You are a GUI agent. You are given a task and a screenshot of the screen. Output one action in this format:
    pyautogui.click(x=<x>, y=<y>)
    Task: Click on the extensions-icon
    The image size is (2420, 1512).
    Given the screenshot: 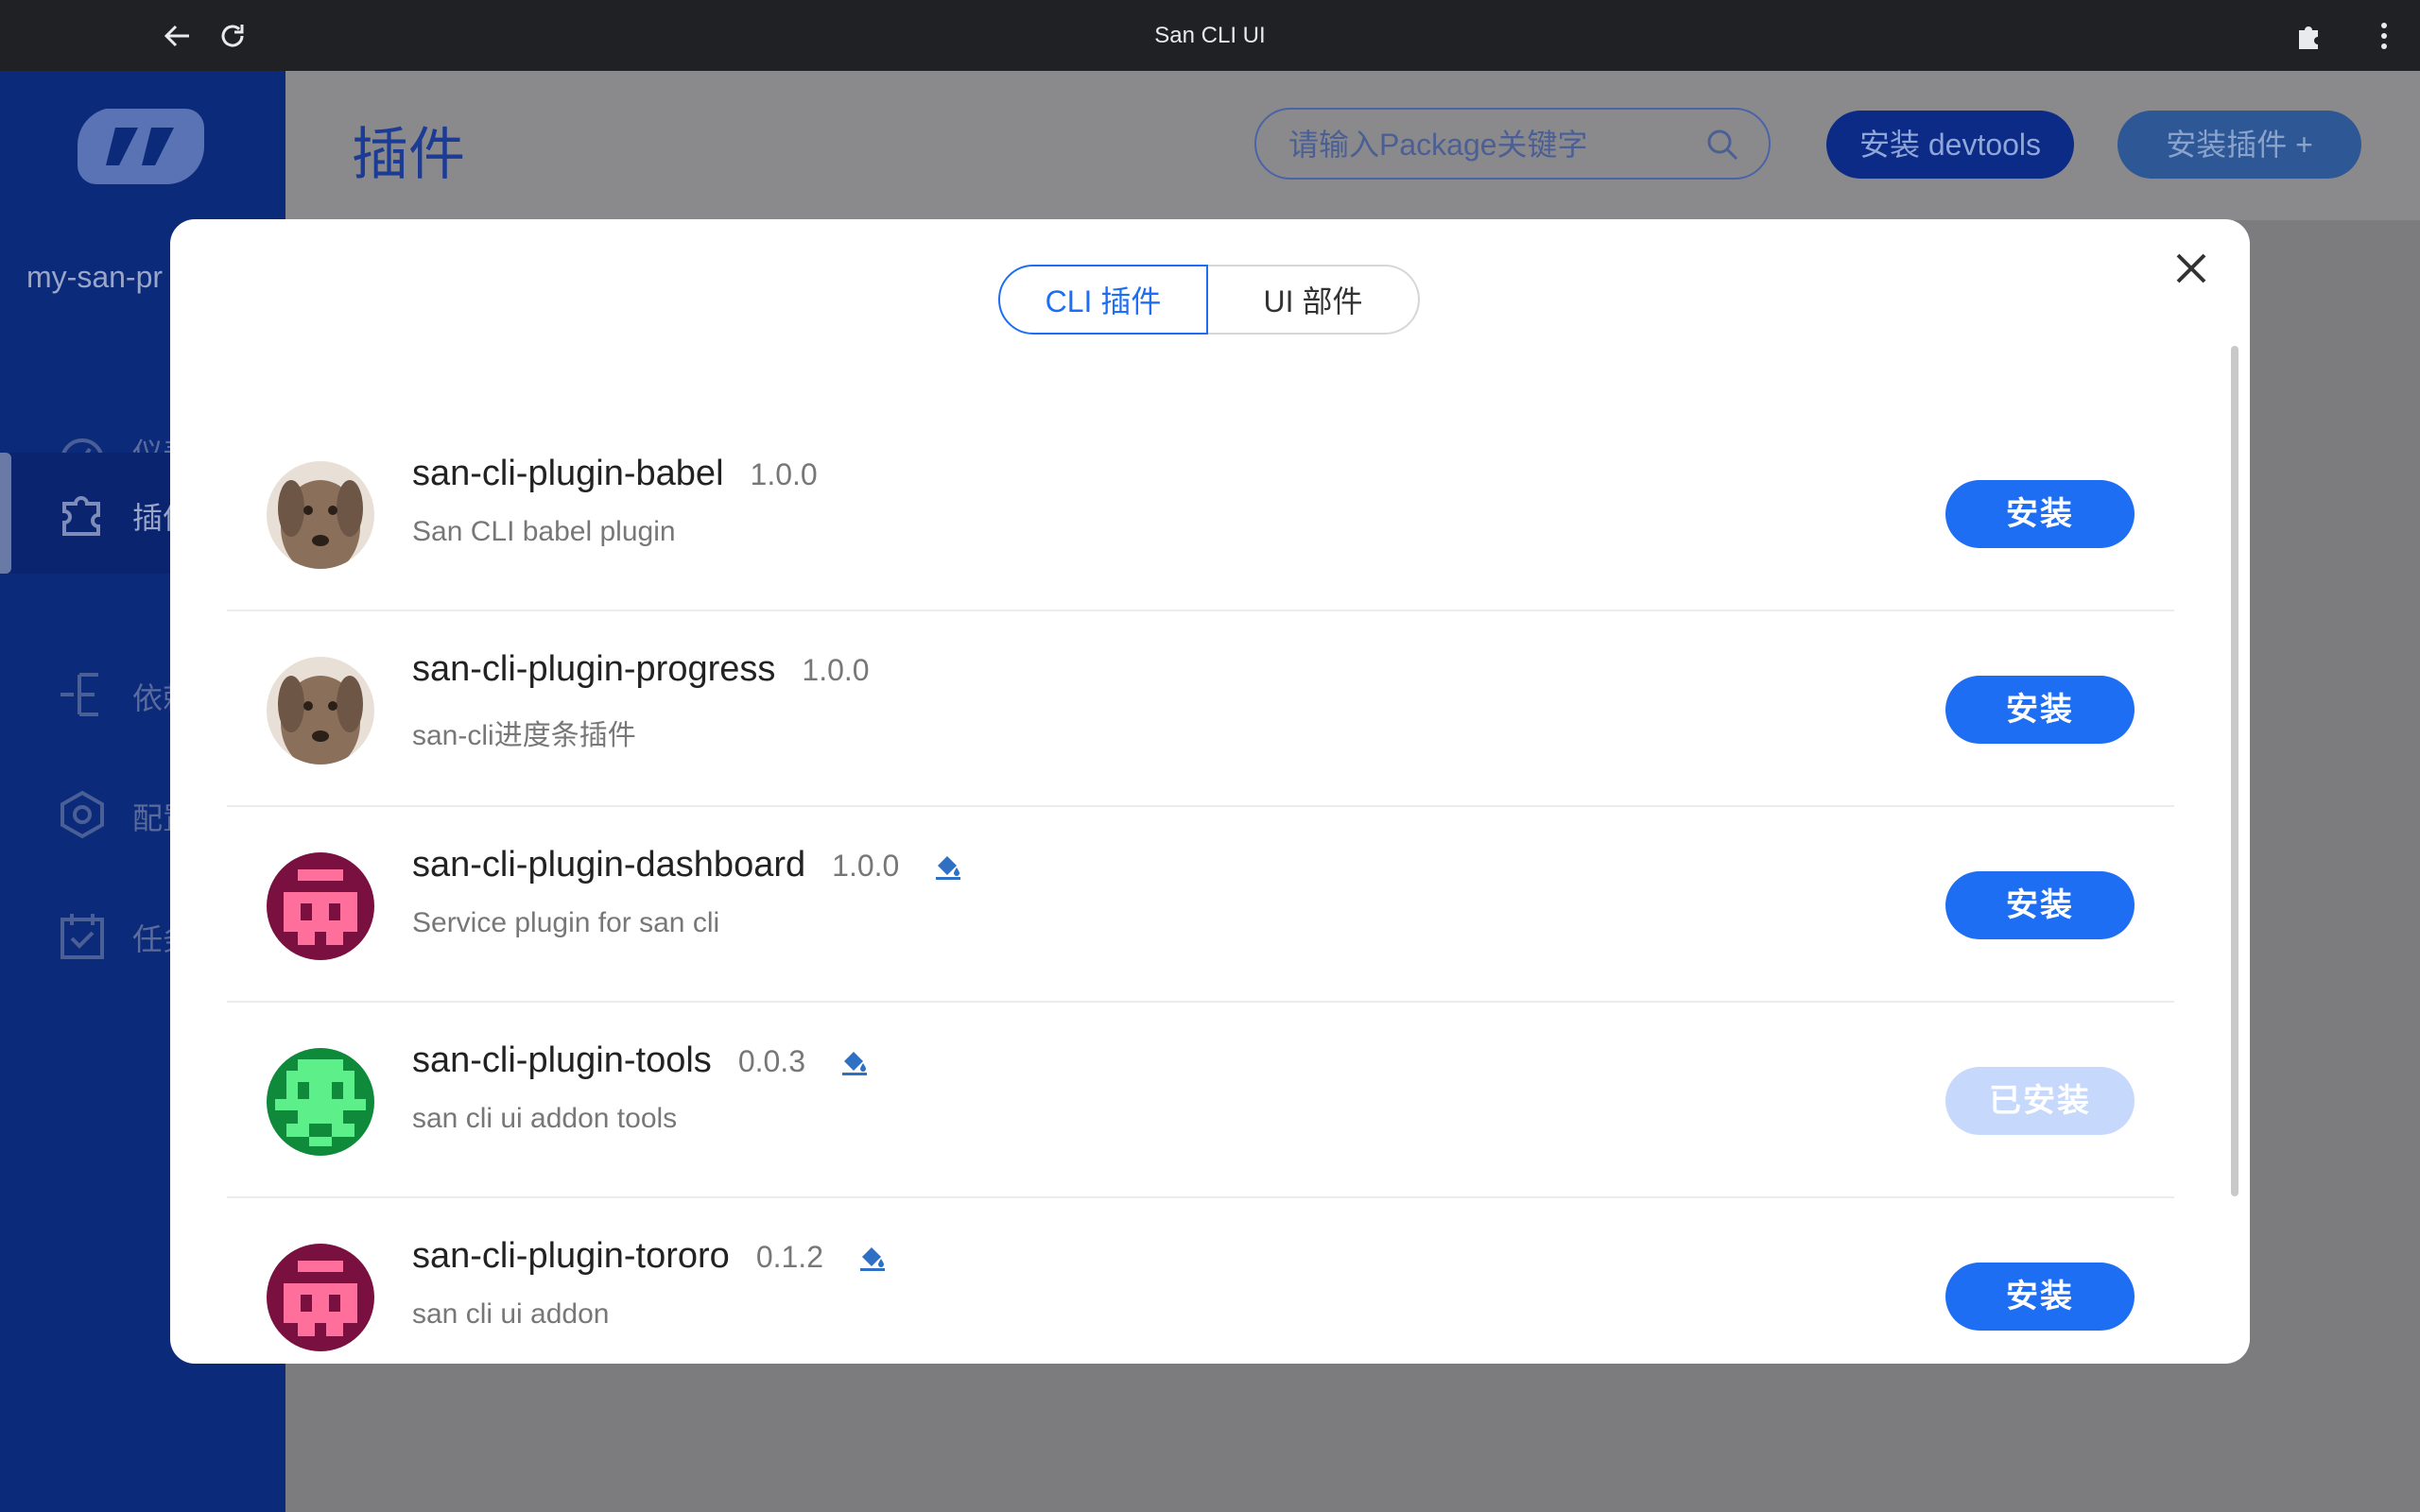 What is the action you would take?
    pyautogui.click(x=2308, y=36)
    